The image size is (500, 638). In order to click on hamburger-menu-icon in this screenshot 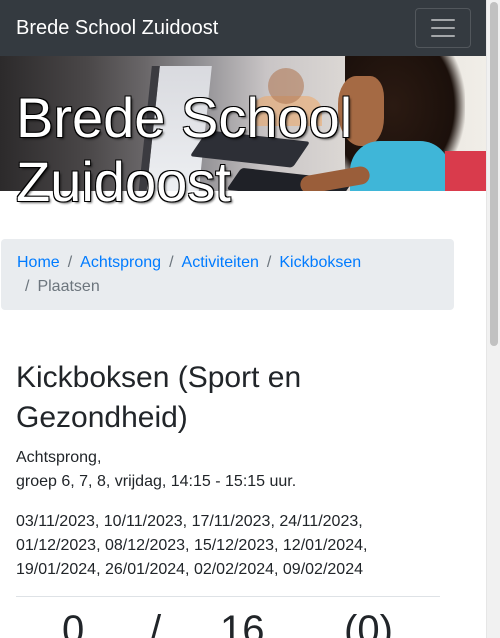, I will do `click(443, 28)`.